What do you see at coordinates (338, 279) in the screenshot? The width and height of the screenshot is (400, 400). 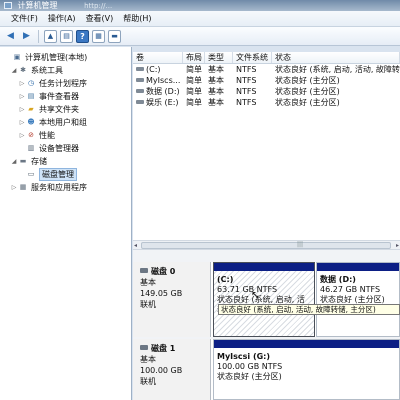 I see `partition-title: 数据 (D:)` at bounding box center [338, 279].